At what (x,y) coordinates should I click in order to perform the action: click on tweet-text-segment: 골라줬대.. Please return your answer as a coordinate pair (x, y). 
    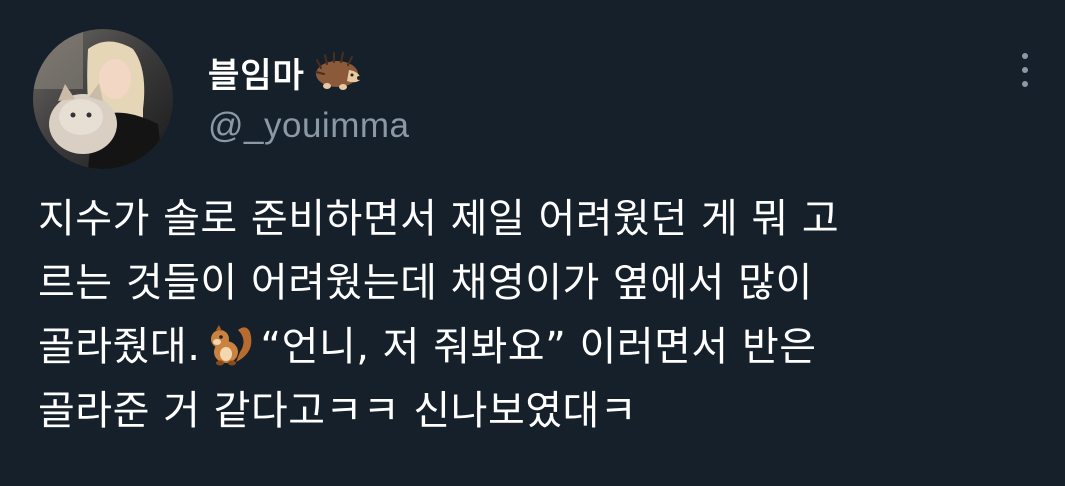
    Looking at the image, I should click on (119, 347).